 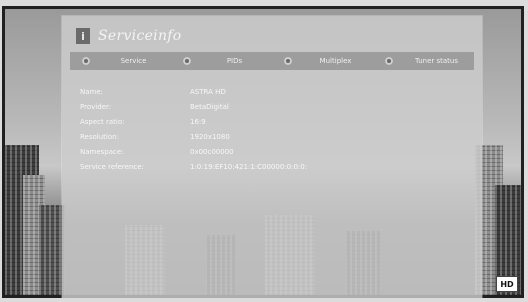 I want to click on tab-label: PIDs, so click(x=234, y=61).